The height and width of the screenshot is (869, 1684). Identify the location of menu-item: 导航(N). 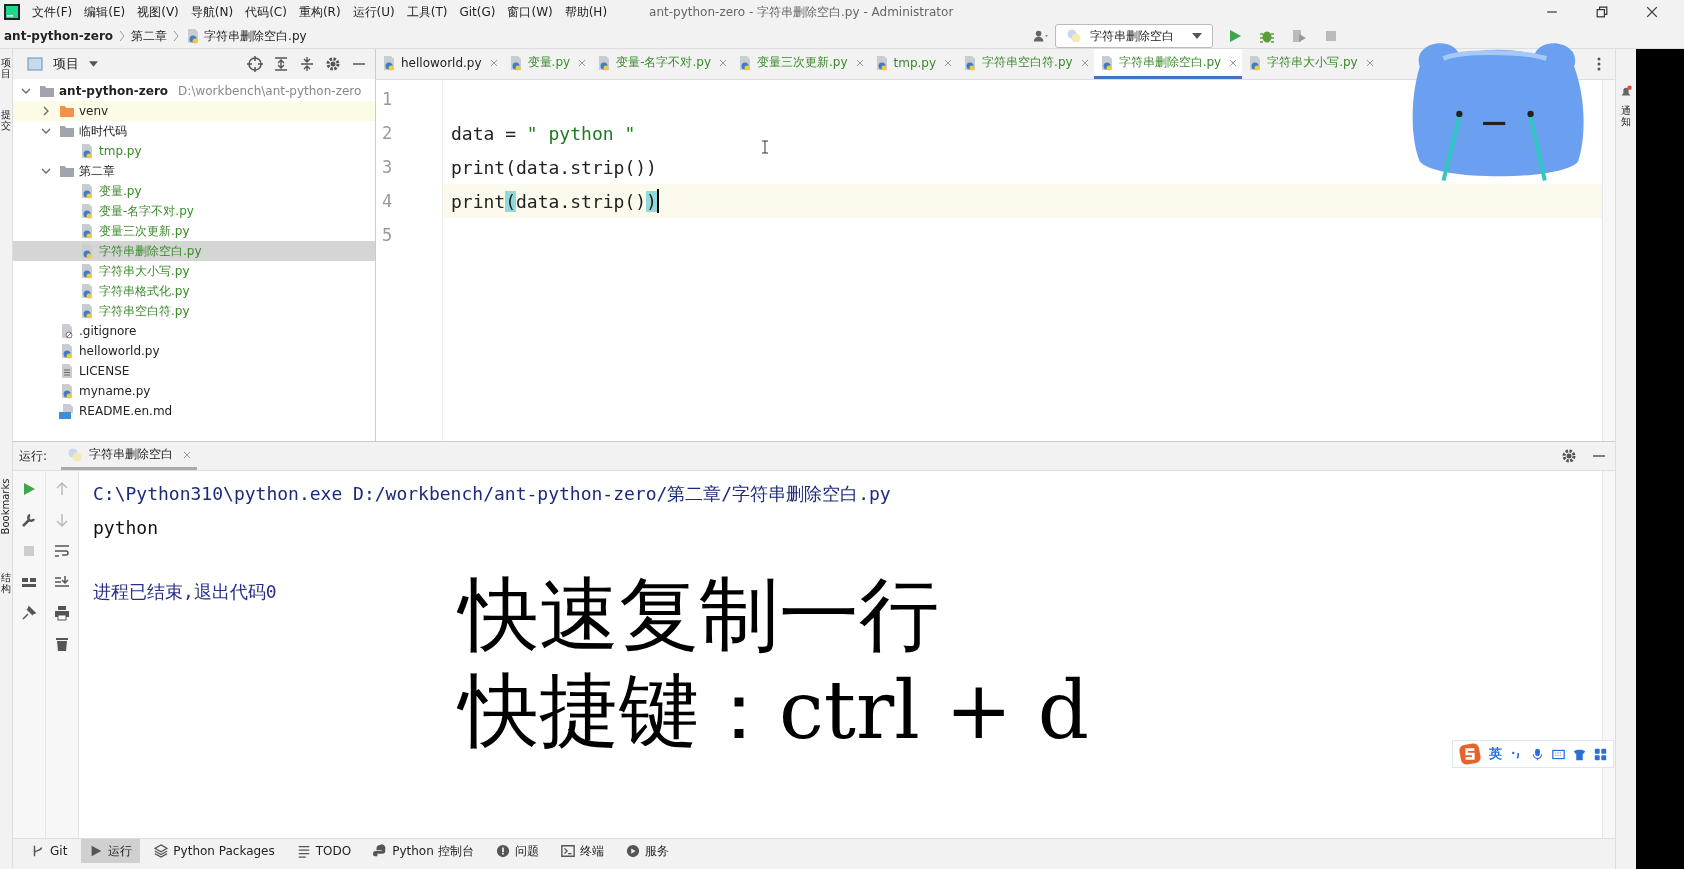
(212, 12).